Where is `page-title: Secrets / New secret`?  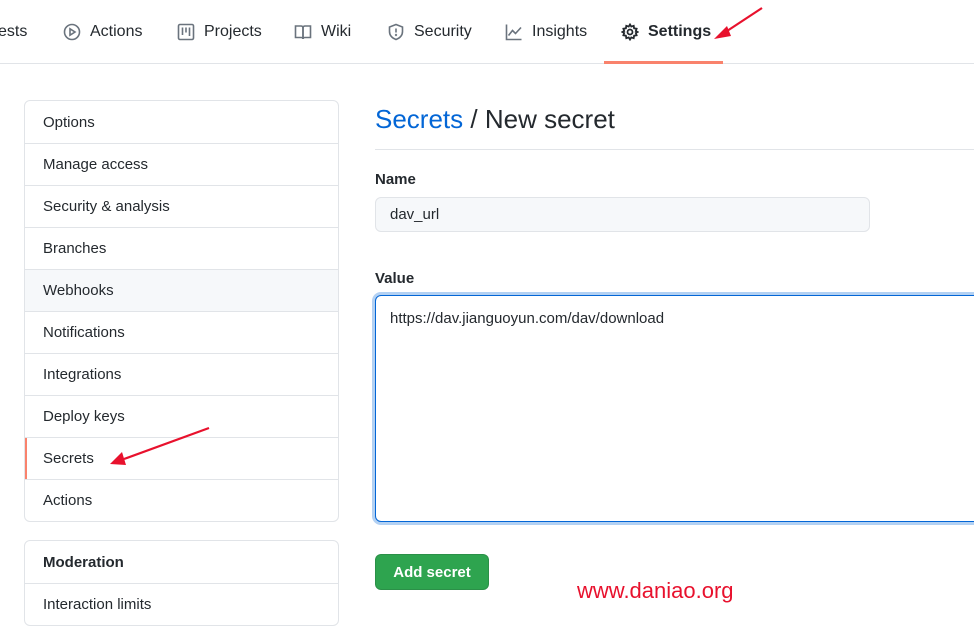
page-title: Secrets / New secret is located at coordinates (495, 119).